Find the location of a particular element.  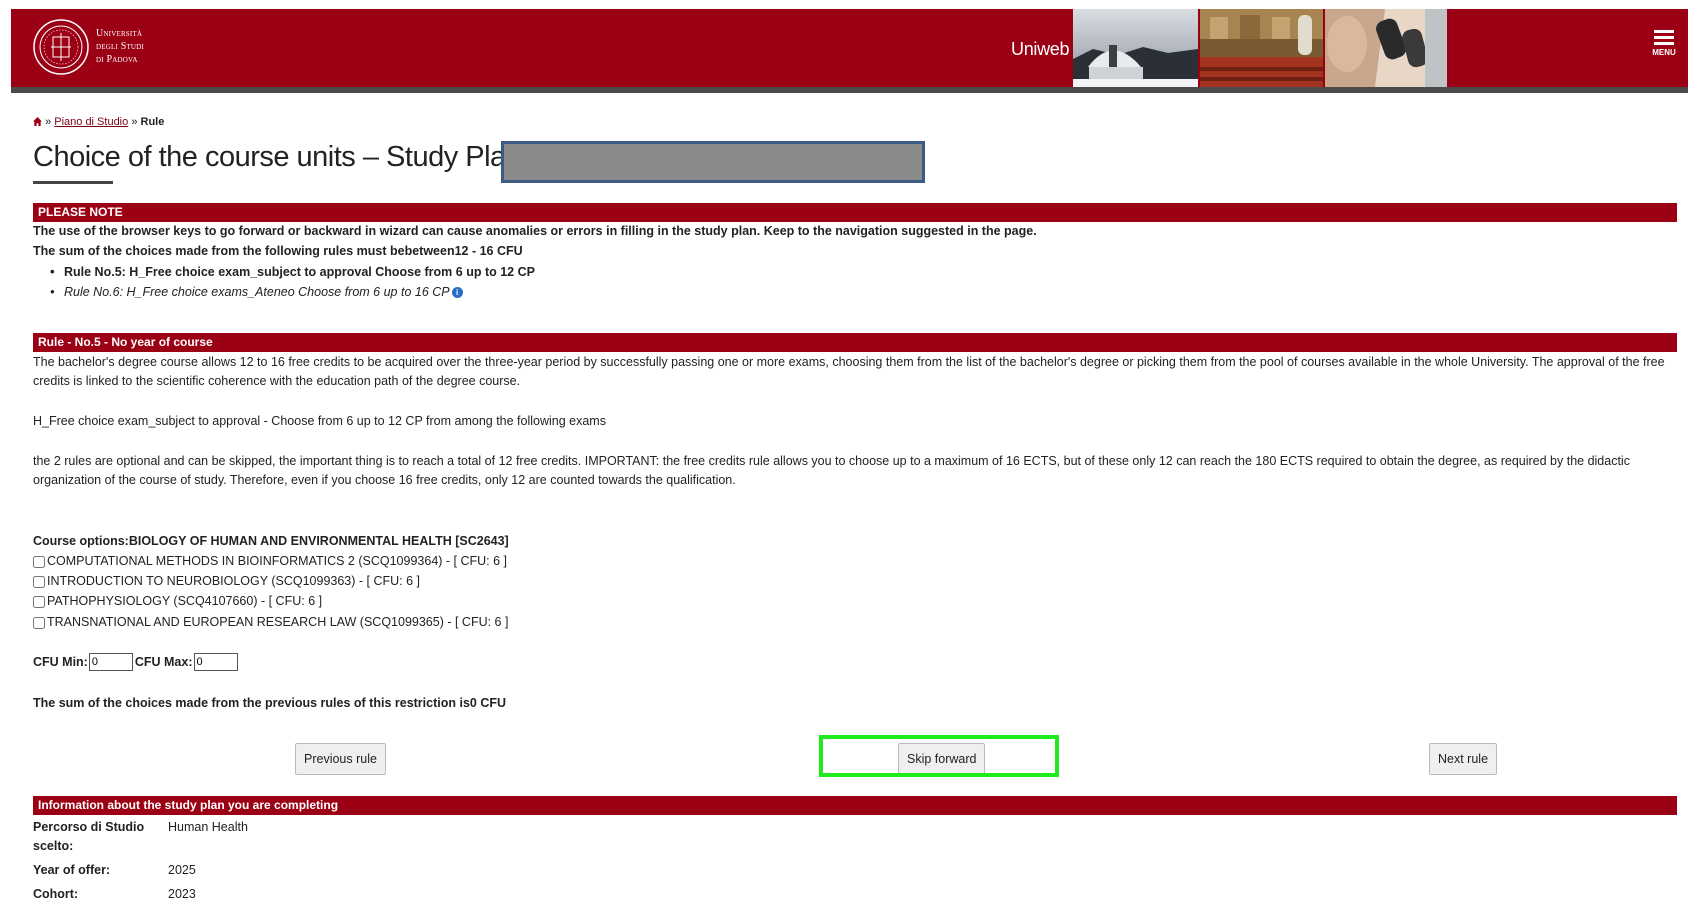

cfu-max-label: CFU Max: is located at coordinates (163, 662).